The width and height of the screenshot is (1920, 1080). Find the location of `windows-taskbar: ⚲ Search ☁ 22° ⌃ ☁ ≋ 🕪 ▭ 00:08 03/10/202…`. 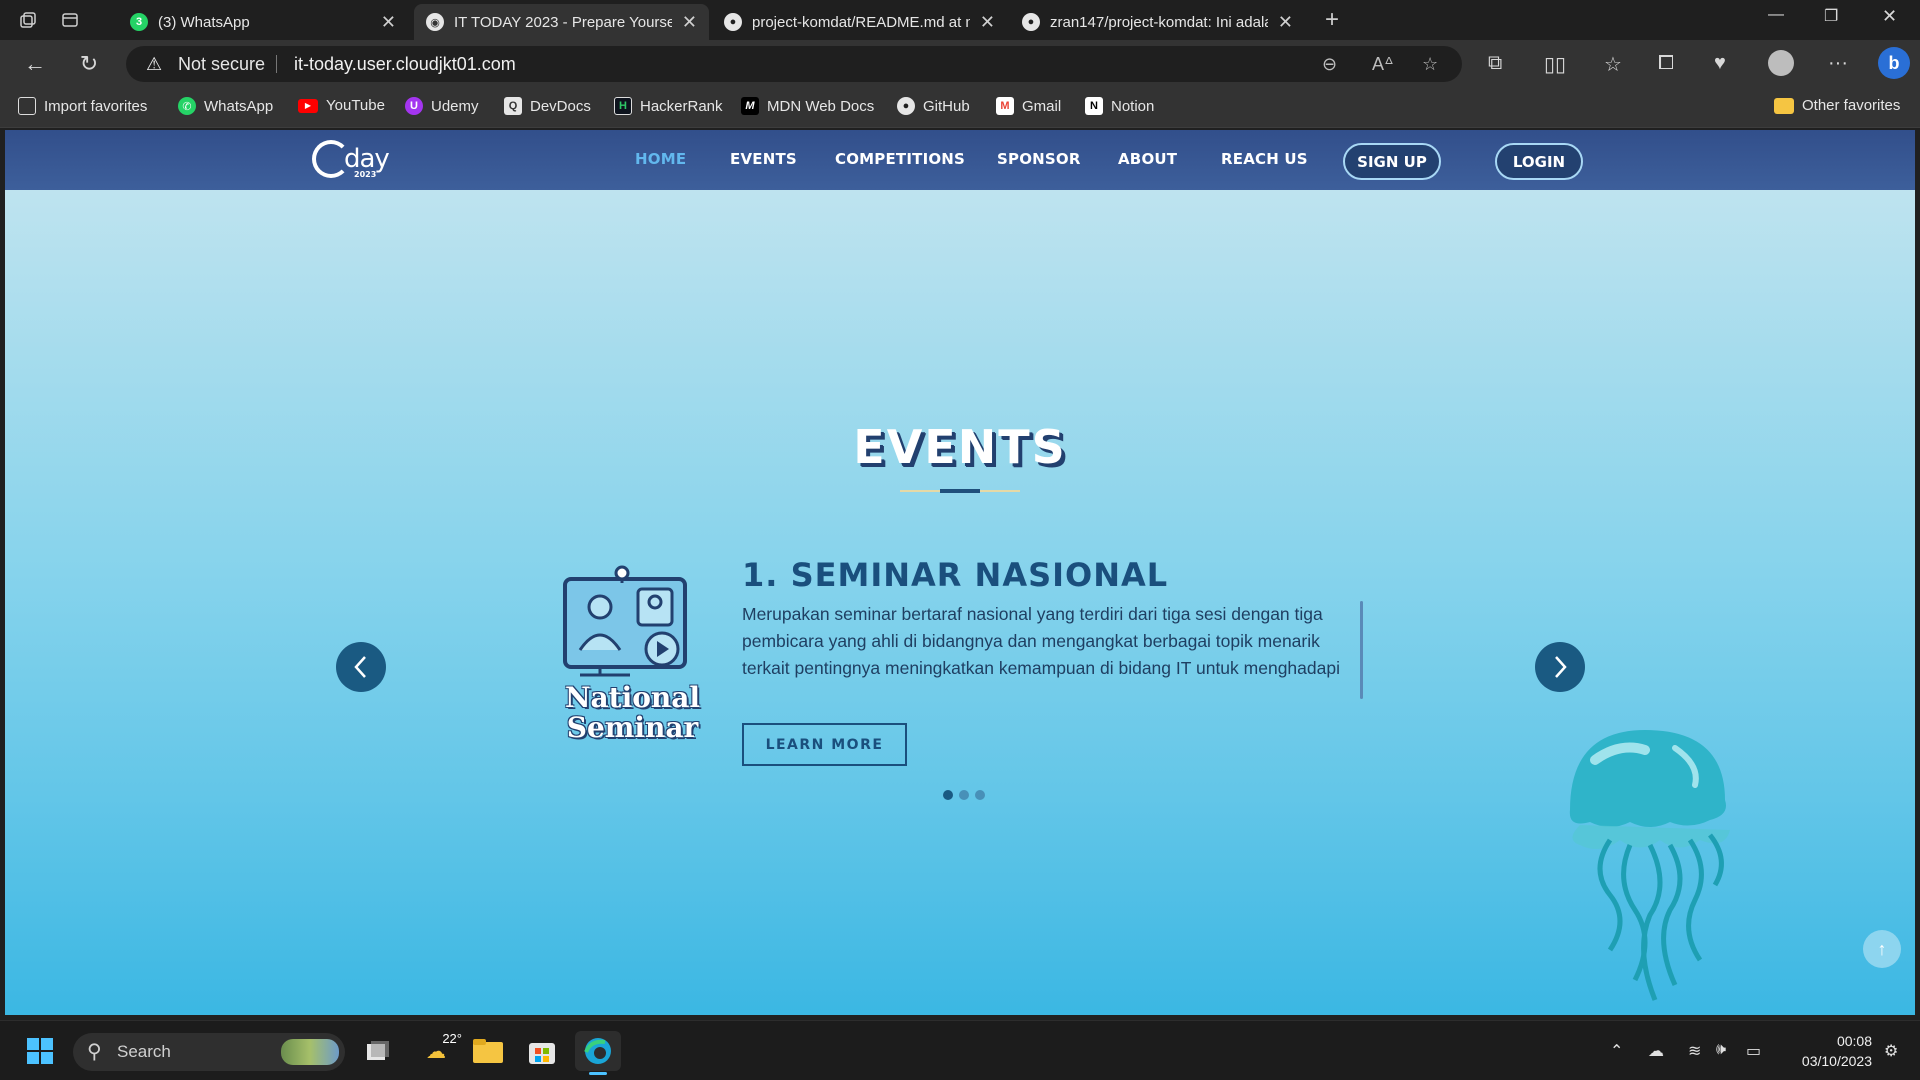

windows-taskbar: ⚲ Search ☁ 22° ⌃ ☁ ≋ 🕪 ▭ 00:08 03/10/202… is located at coordinates (960, 1050).